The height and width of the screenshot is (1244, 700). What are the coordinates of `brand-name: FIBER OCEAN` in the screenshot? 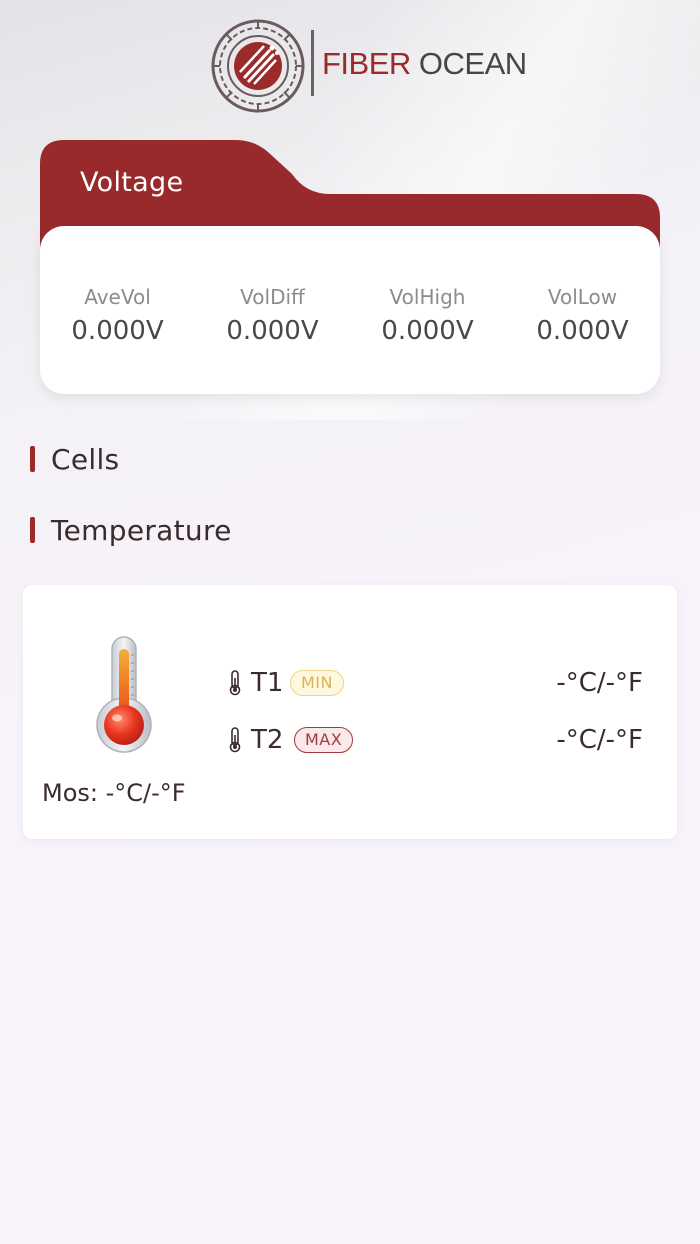 It's located at (424, 64).